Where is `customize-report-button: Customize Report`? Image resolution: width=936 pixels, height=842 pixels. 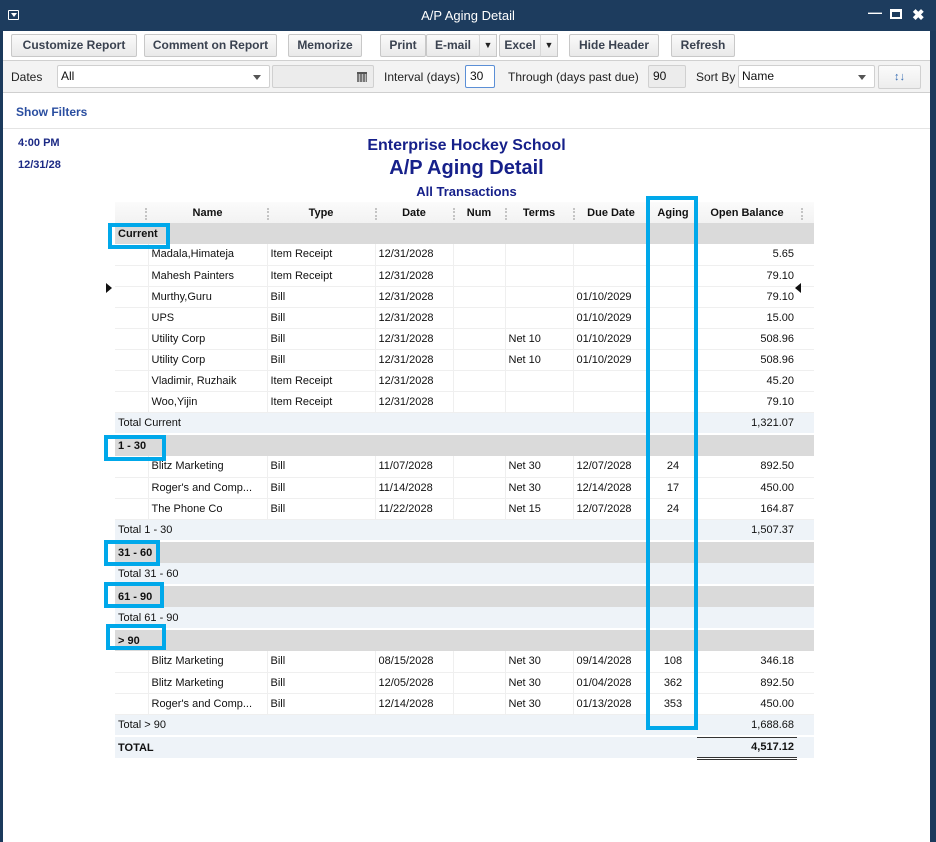 customize-report-button: Customize Report is located at coordinates (74, 45).